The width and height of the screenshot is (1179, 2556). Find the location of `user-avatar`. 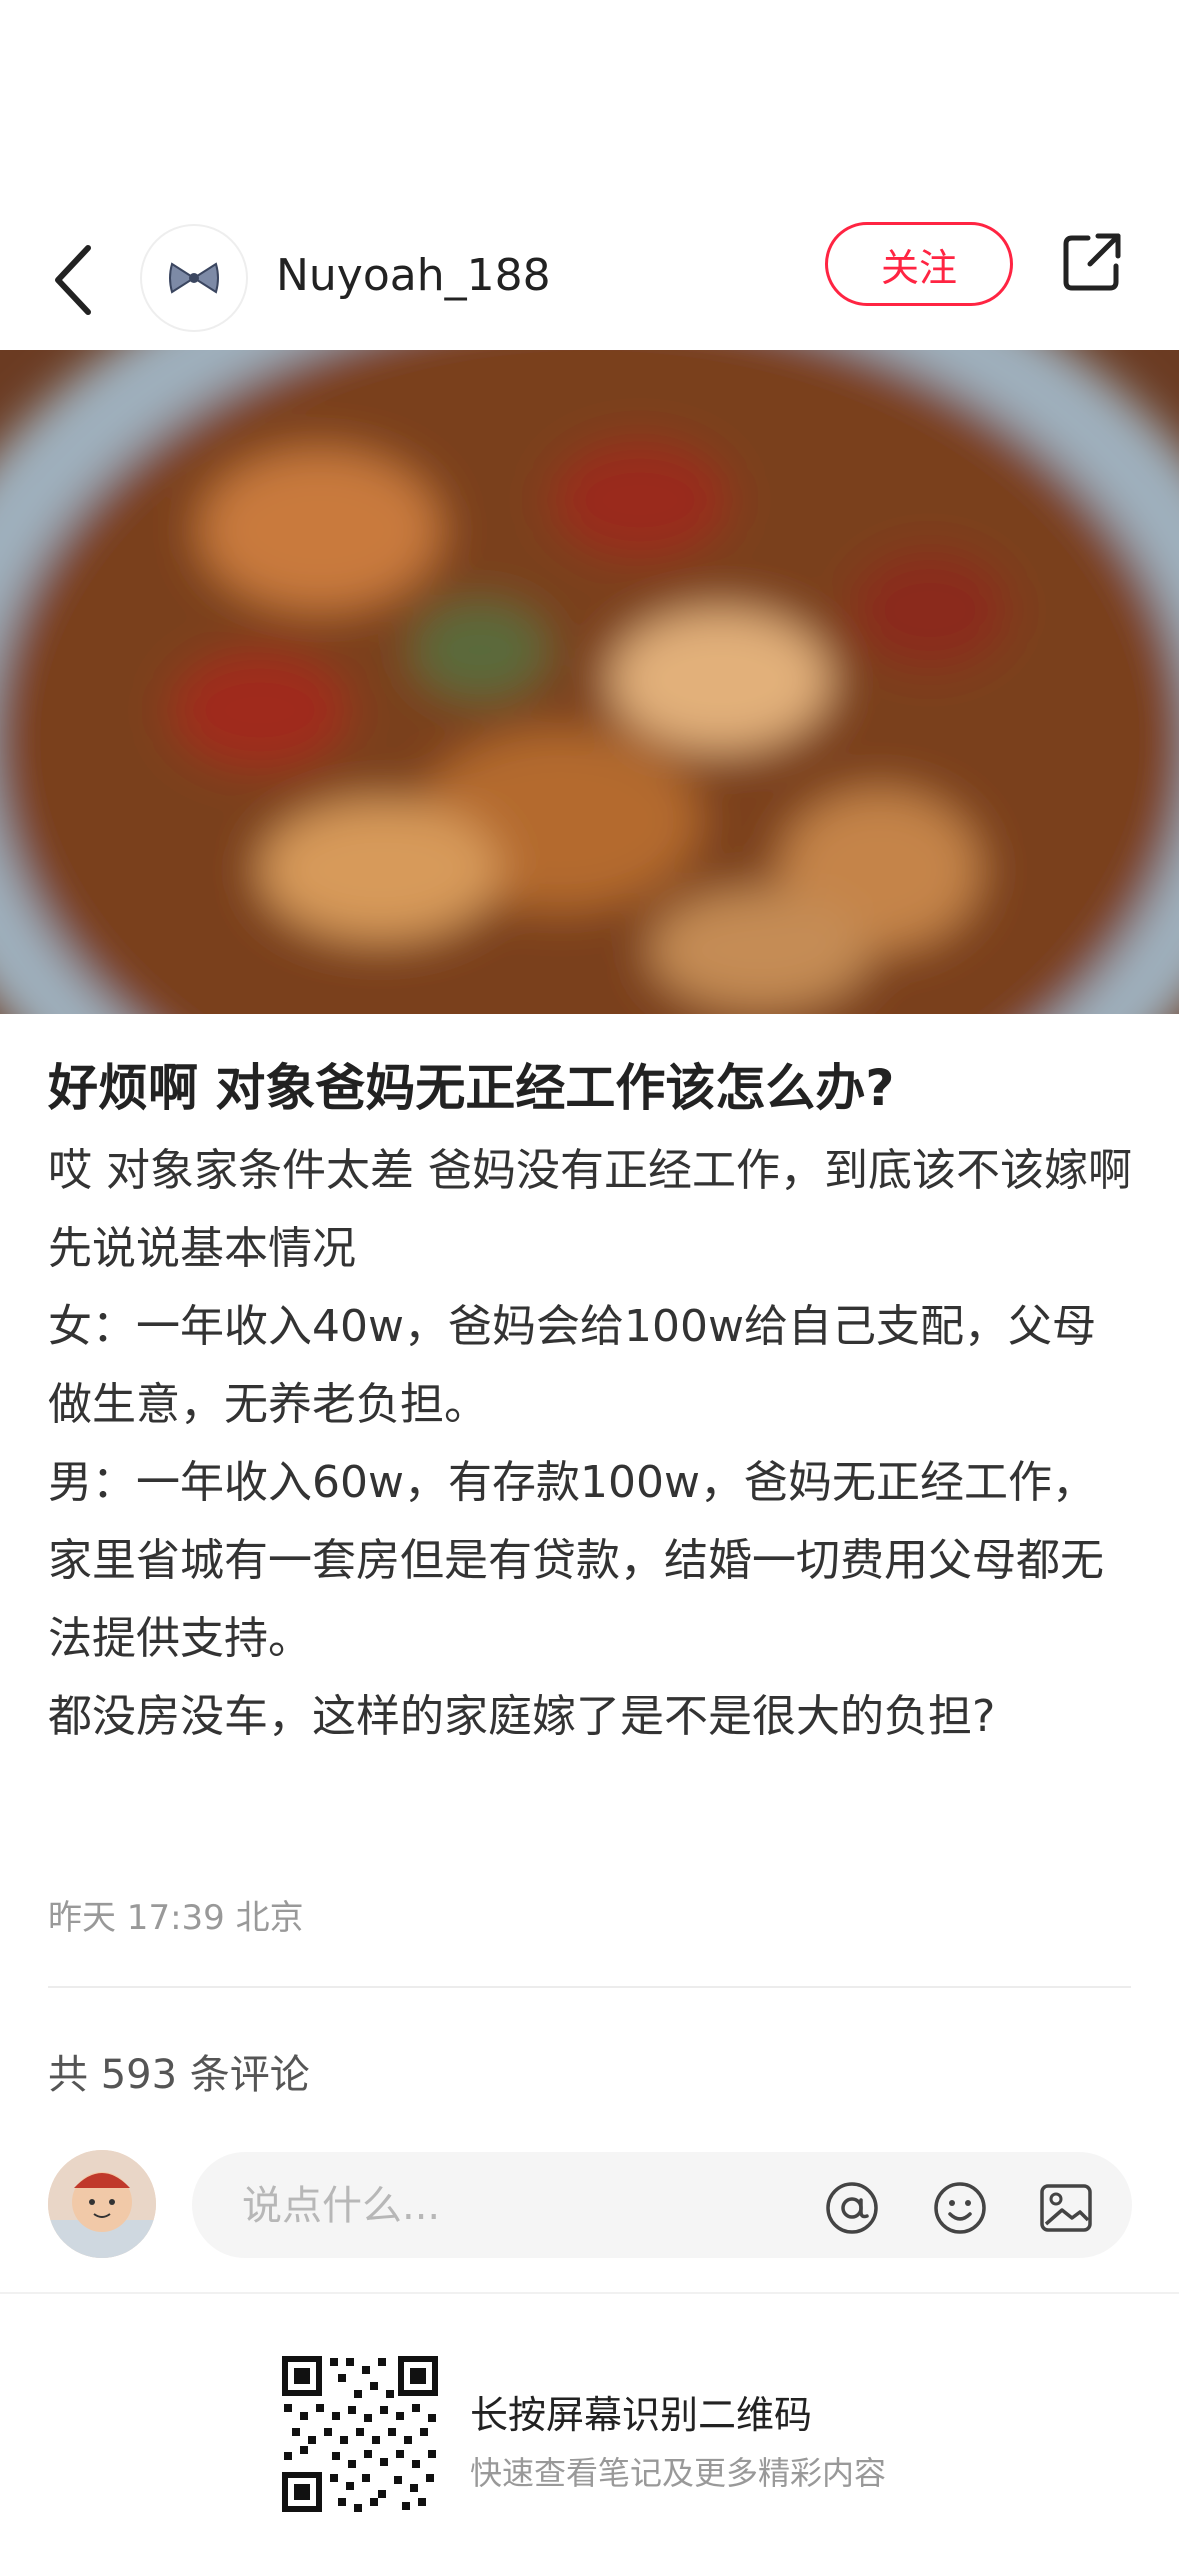

user-avatar is located at coordinates (102, 2204).